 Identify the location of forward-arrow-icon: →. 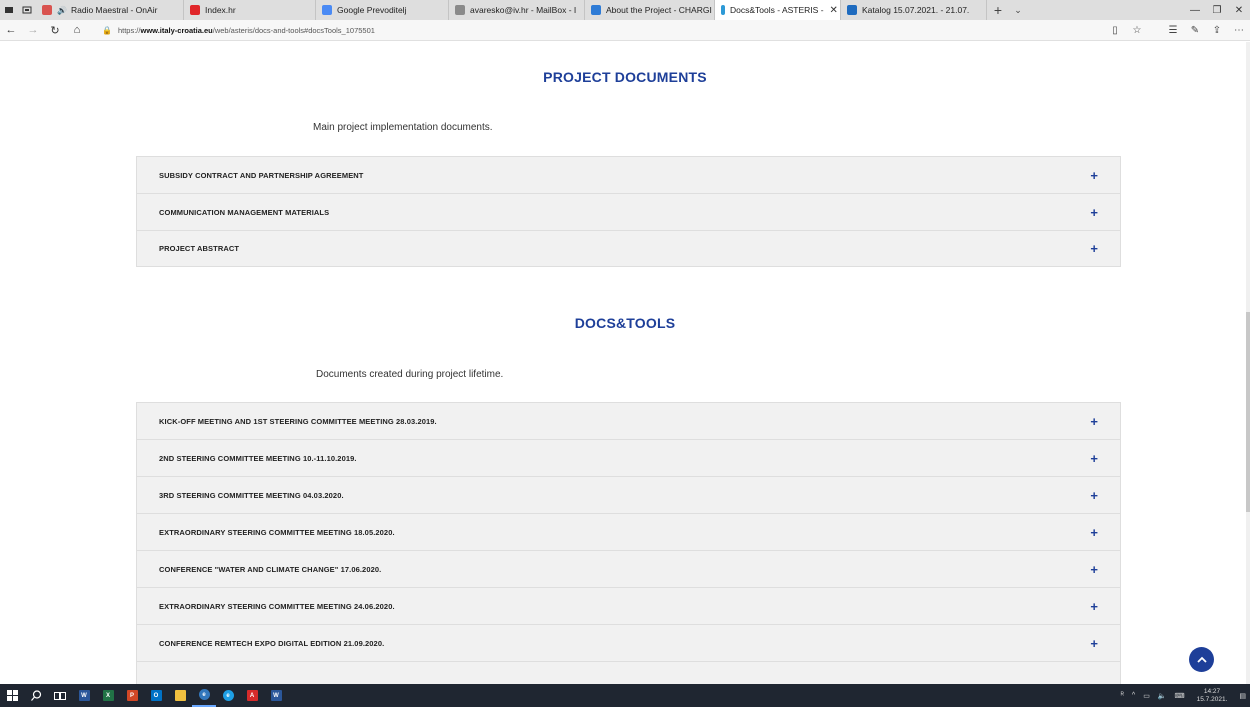
(33, 30).